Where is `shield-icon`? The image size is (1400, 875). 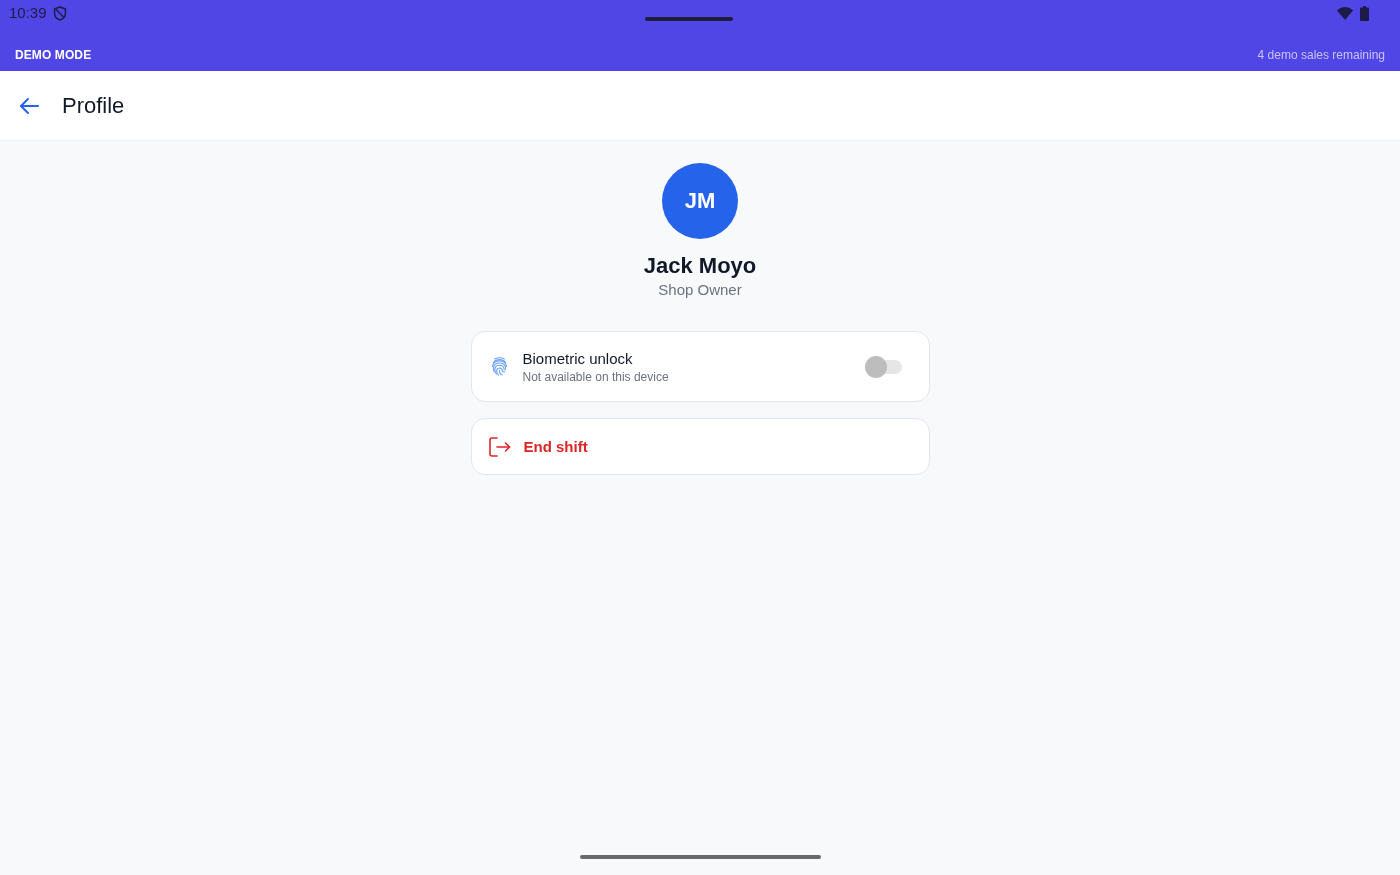 shield-icon is located at coordinates (59, 13).